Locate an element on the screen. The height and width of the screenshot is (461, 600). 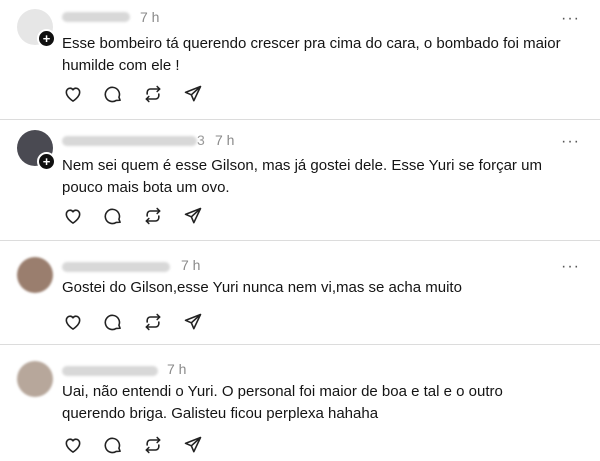
username-suffix: 3 is located at coordinates (201, 140).